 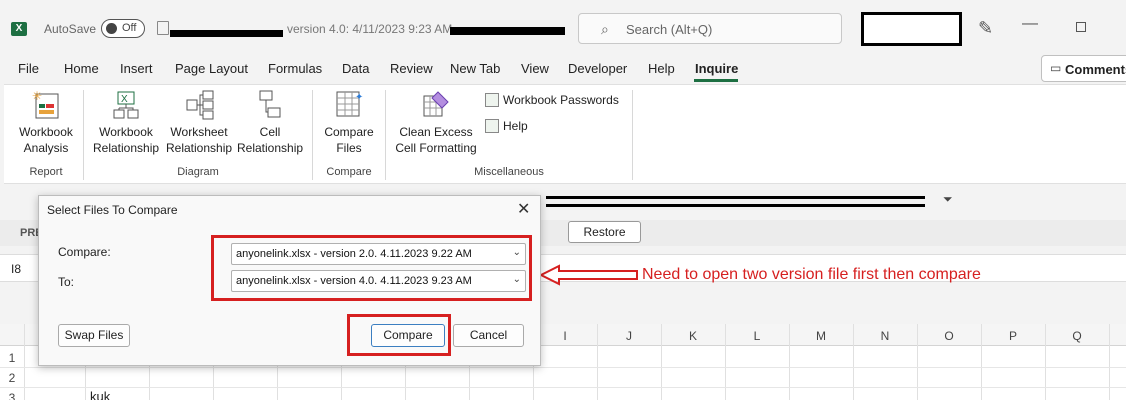 What do you see at coordinates (535, 68) in the screenshot?
I see `tab-view: View` at bounding box center [535, 68].